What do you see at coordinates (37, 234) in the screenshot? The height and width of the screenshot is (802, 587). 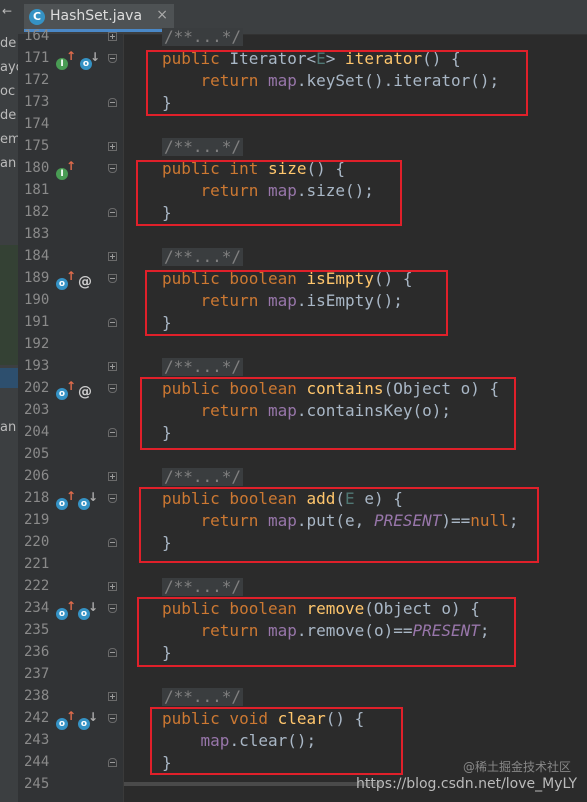 I see `line-number: 183` at bounding box center [37, 234].